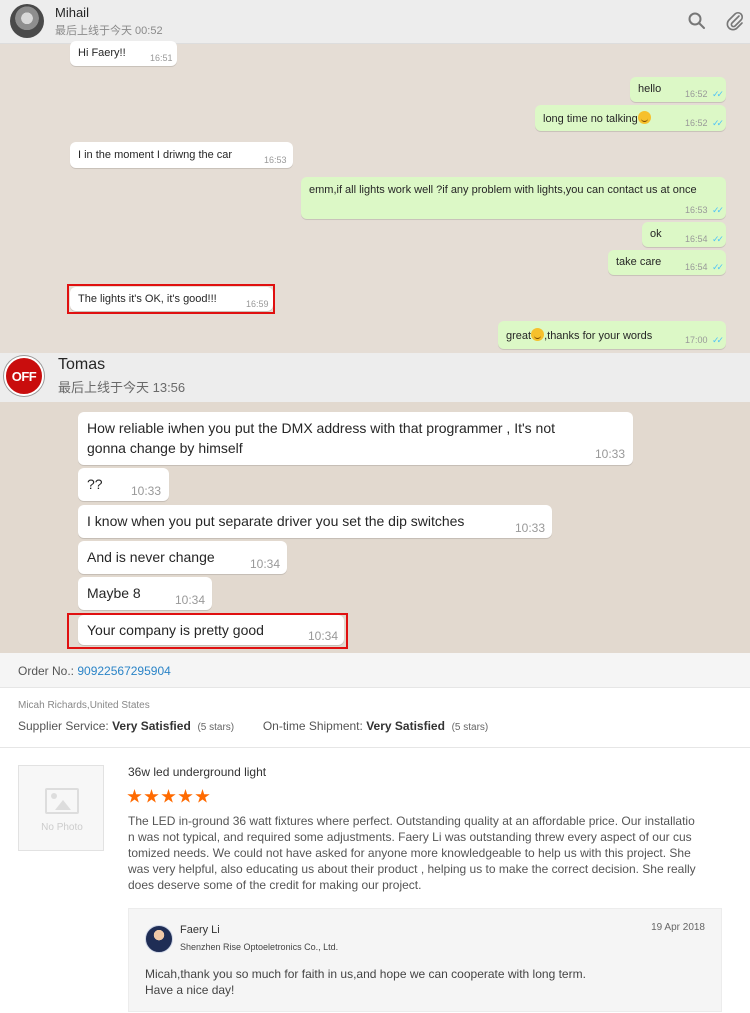  Describe the element at coordinates (597, 118) in the screenshot. I see `message-text: long time no talking` at that location.